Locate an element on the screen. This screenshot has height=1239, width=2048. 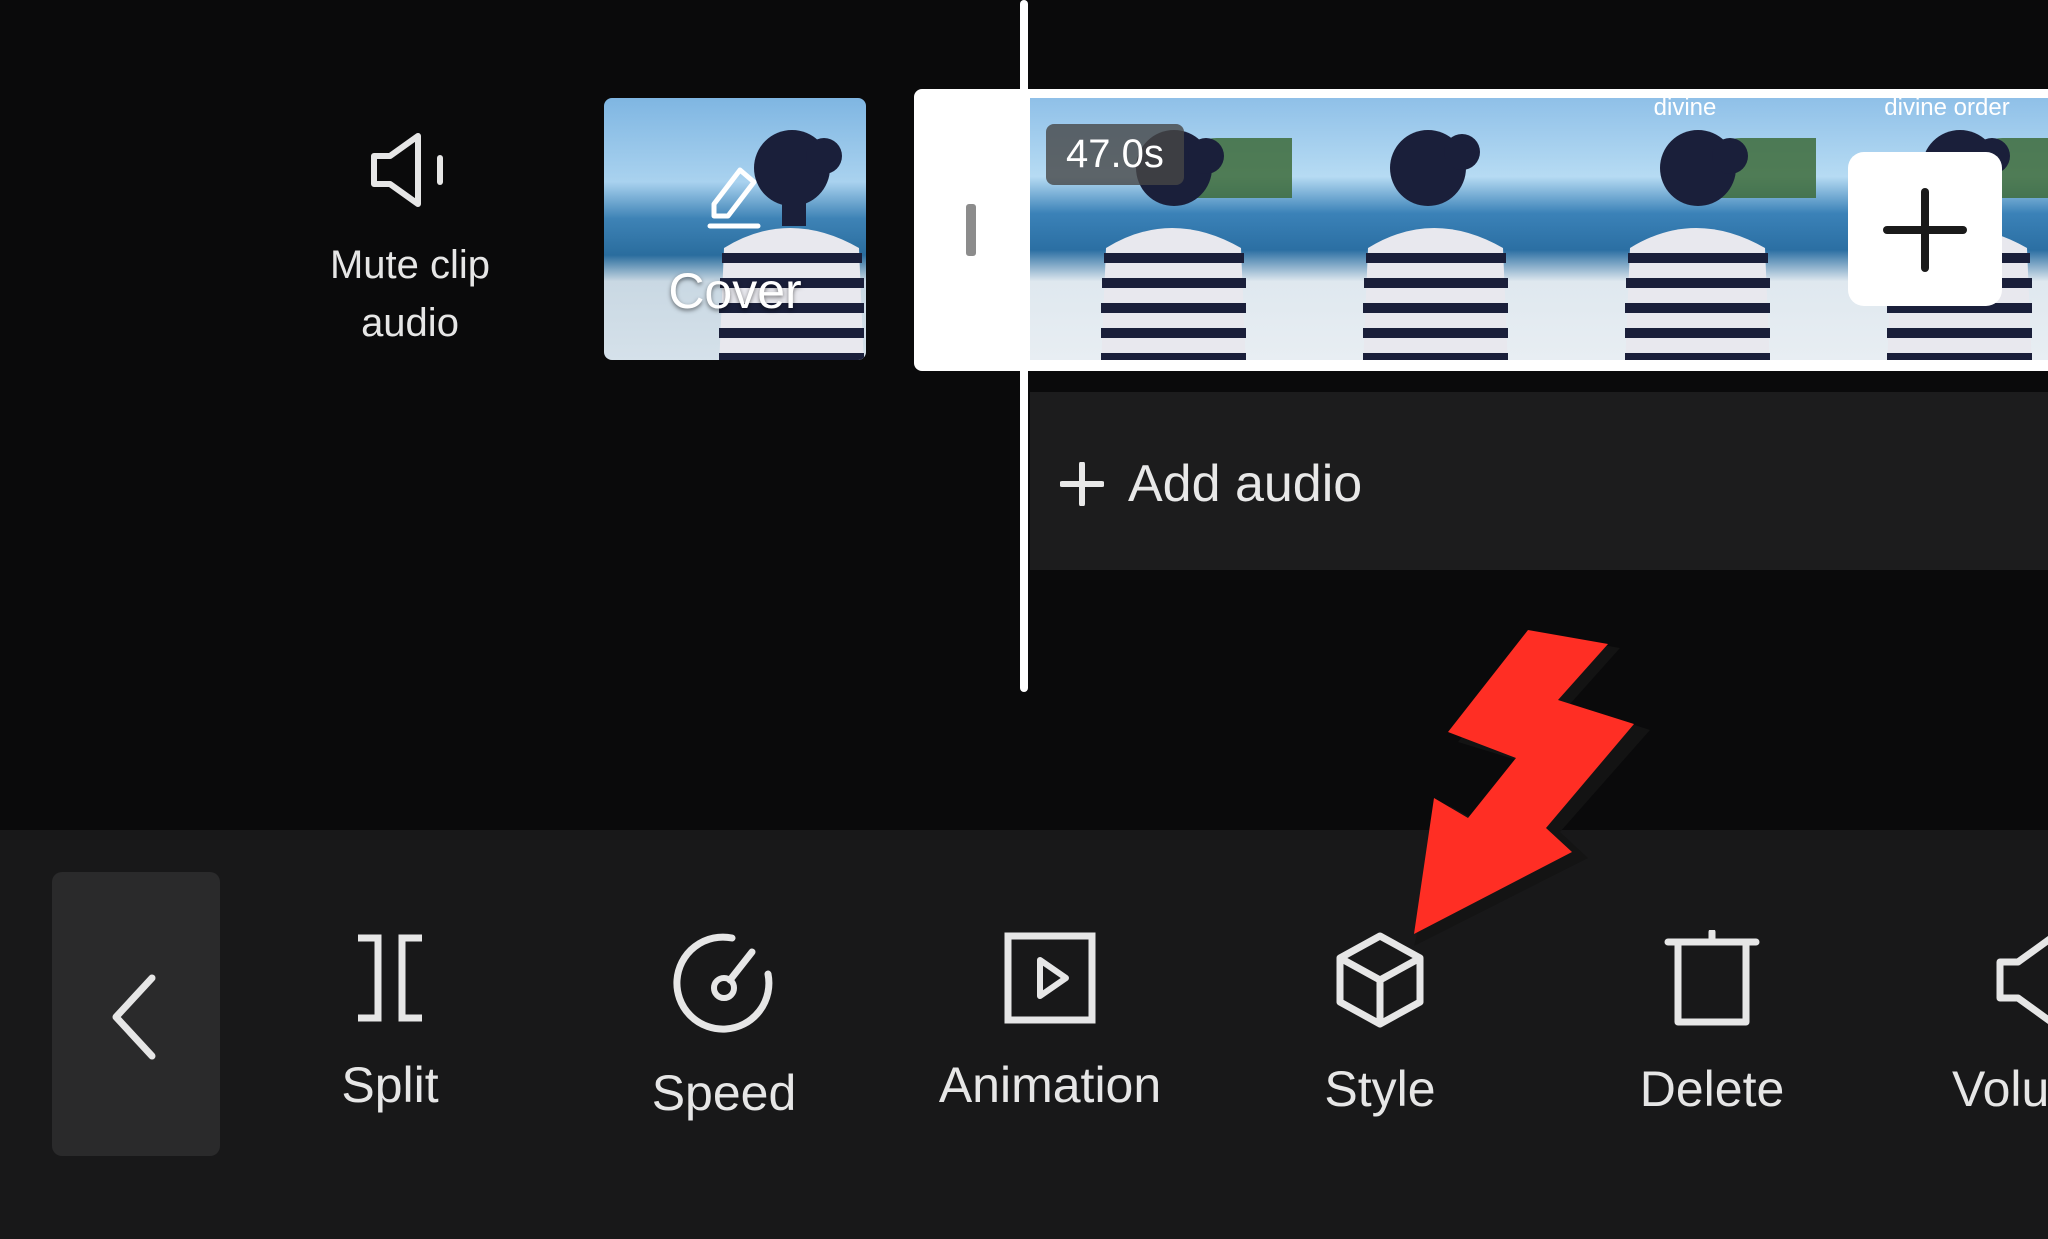
red-arrow-icon is located at coordinates (1532, 788).